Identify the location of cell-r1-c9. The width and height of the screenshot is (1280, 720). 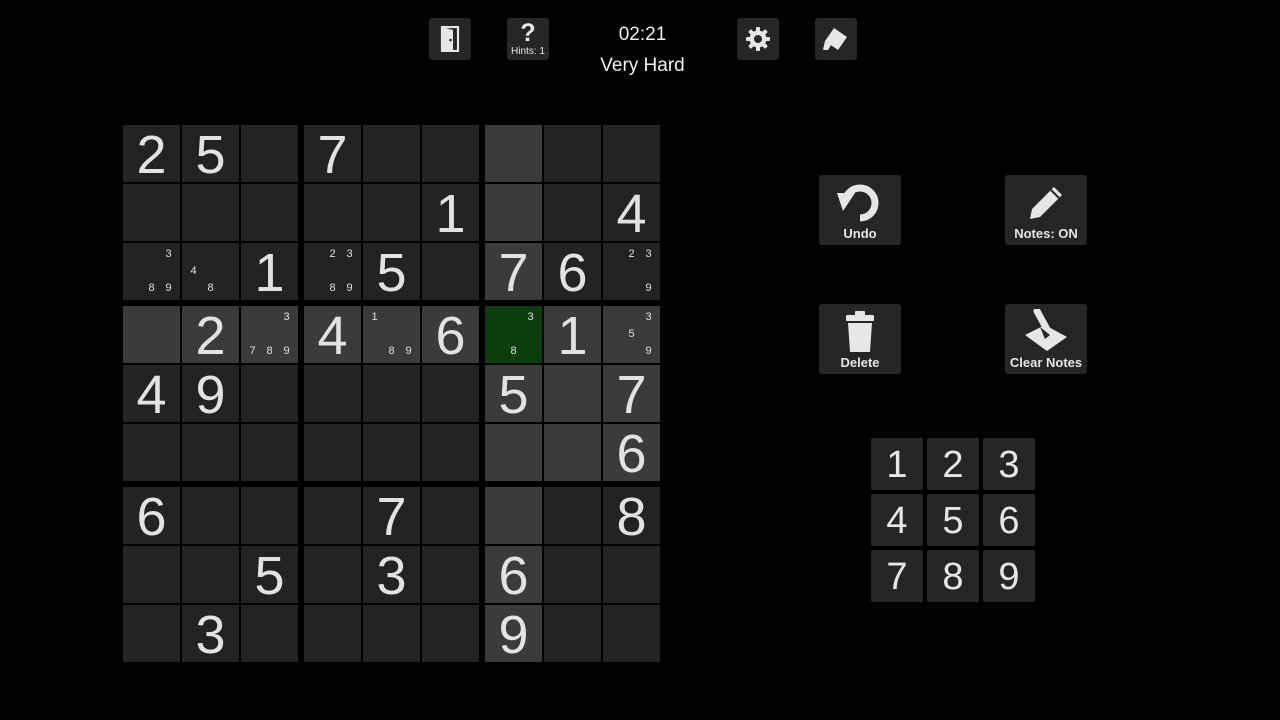
(631, 153).